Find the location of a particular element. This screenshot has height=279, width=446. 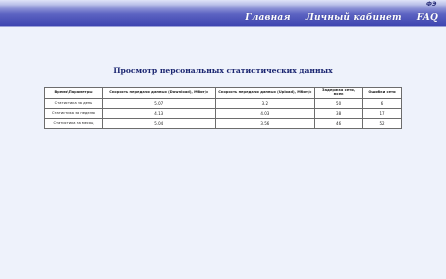

download-cell: 5.04 is located at coordinates (158, 123).